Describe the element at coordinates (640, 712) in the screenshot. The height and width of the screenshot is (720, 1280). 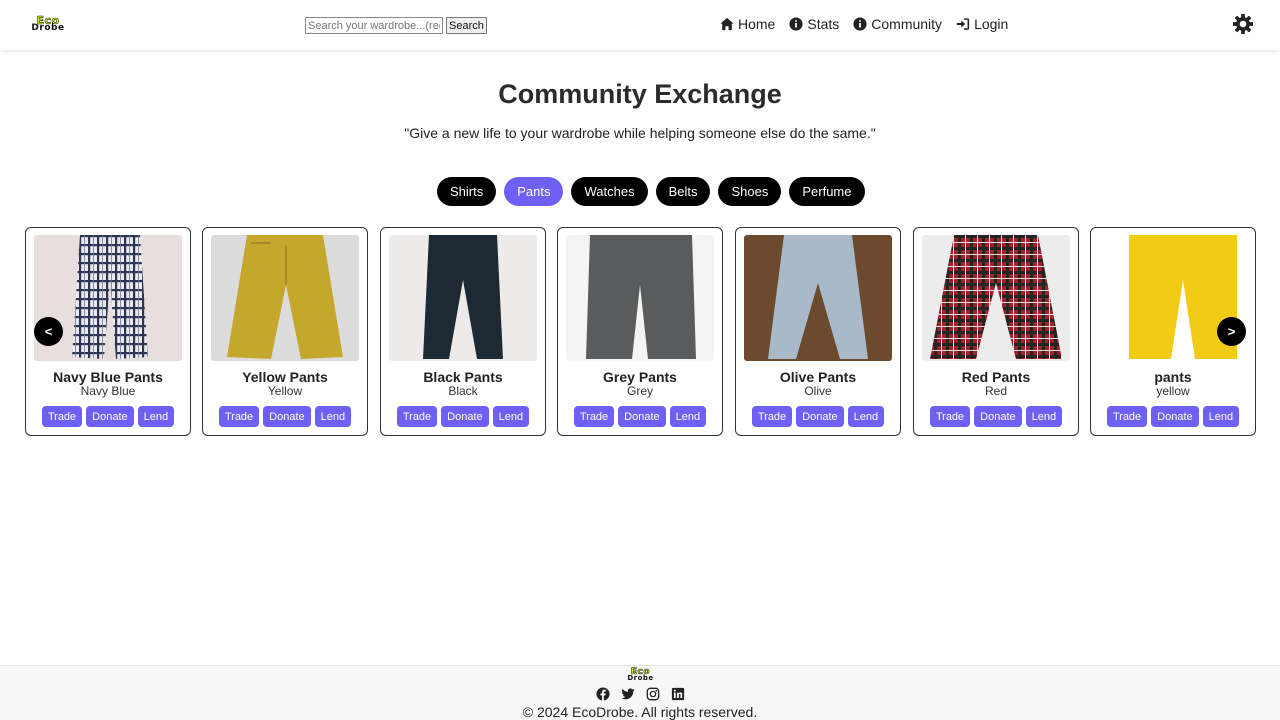
I see `copyright-text: © 2024 EcoDrobe. All rights reserved.` at that location.